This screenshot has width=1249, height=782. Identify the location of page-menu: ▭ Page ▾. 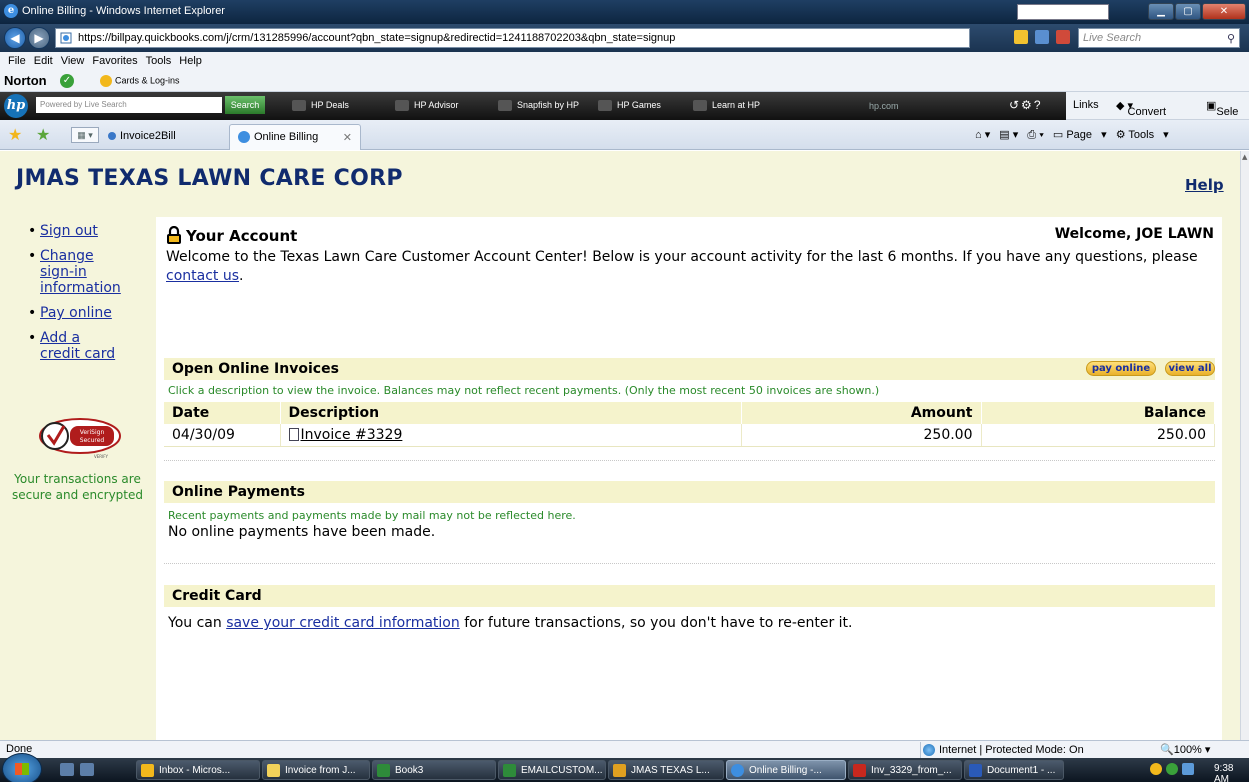
(1080, 135).